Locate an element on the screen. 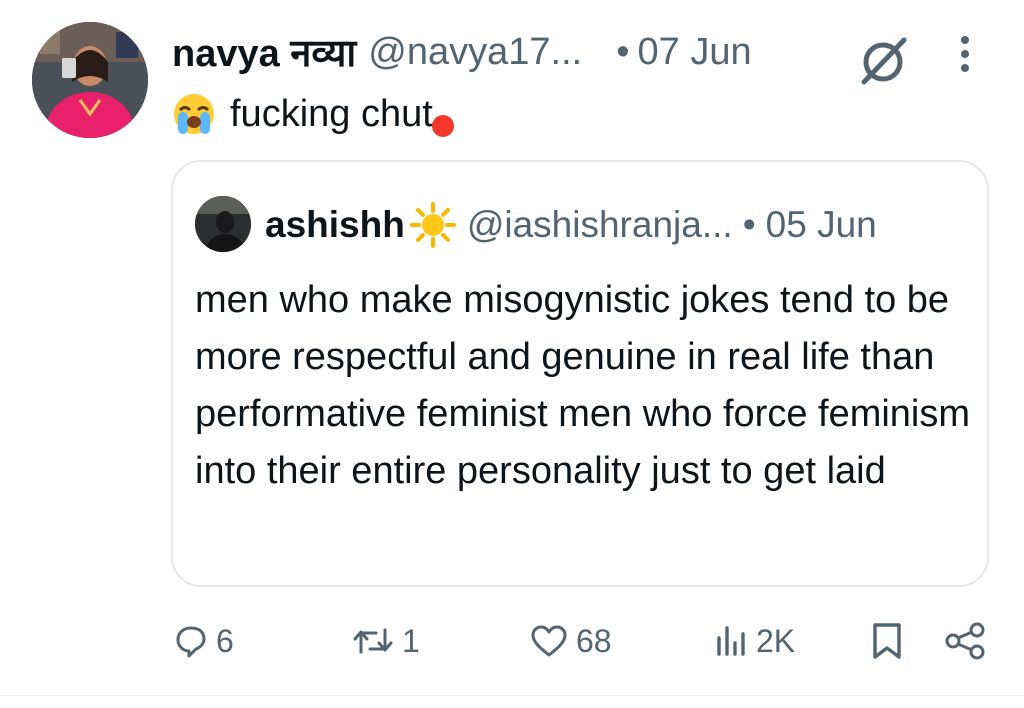 The image size is (1024, 708). like-count: 68 is located at coordinates (594, 640).